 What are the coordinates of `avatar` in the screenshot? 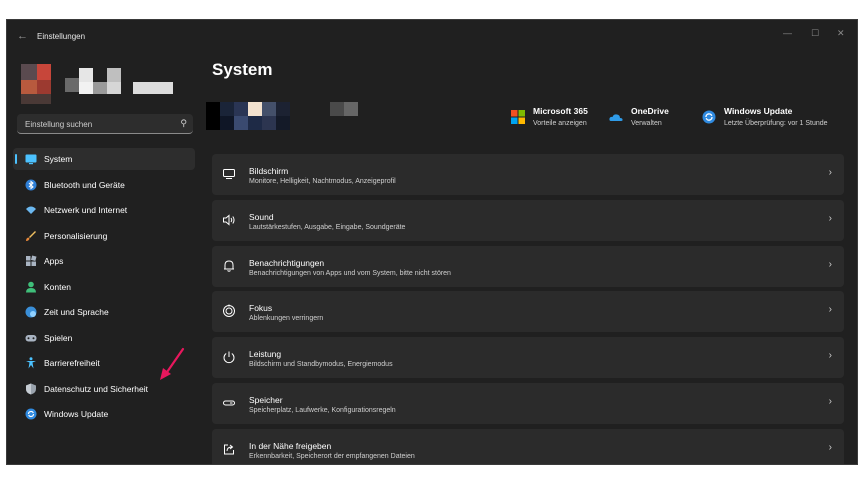 It's located at (36, 84).